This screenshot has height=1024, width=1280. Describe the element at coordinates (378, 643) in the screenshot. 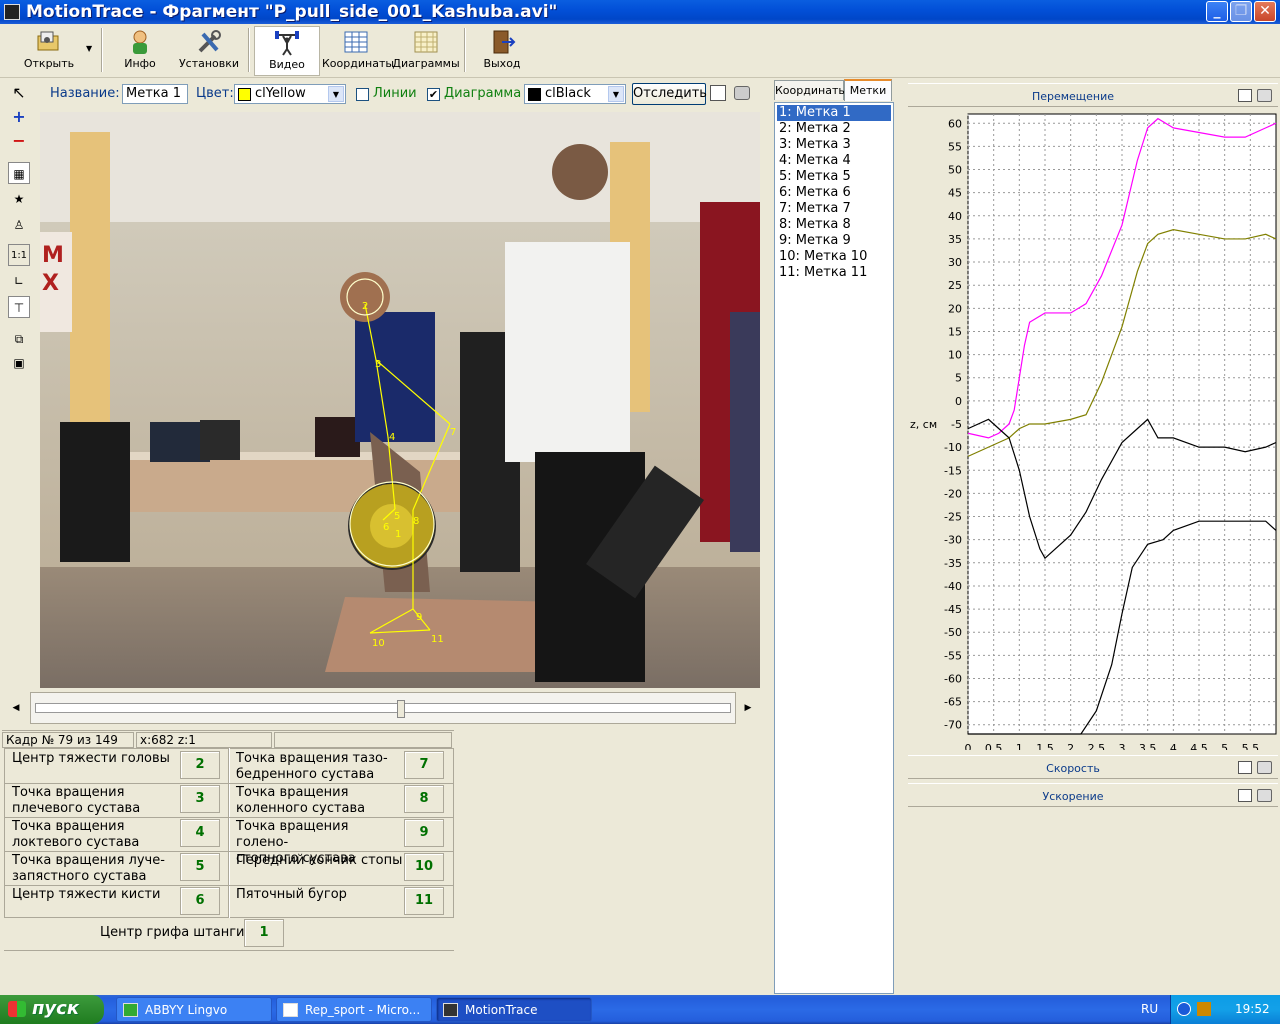

I see `point-10: 10` at that location.